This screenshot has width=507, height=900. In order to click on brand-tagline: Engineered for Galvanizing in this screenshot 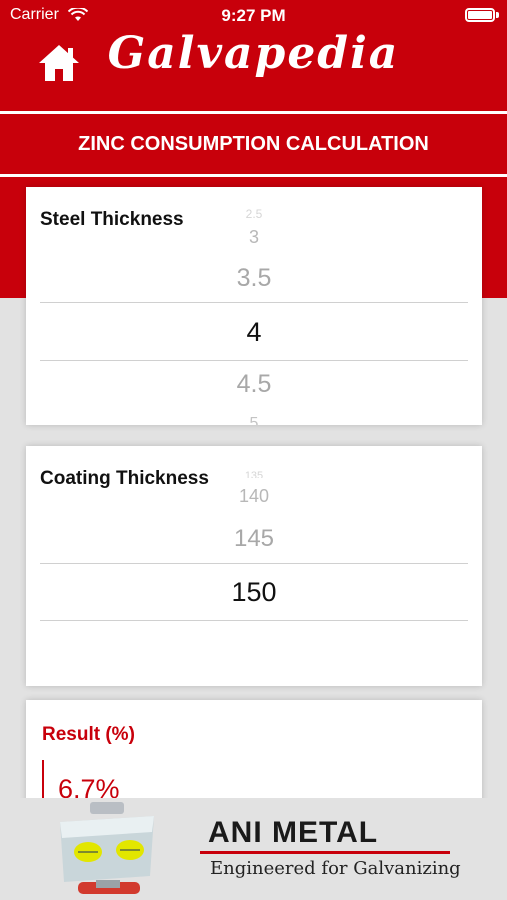, I will do `click(335, 868)`.